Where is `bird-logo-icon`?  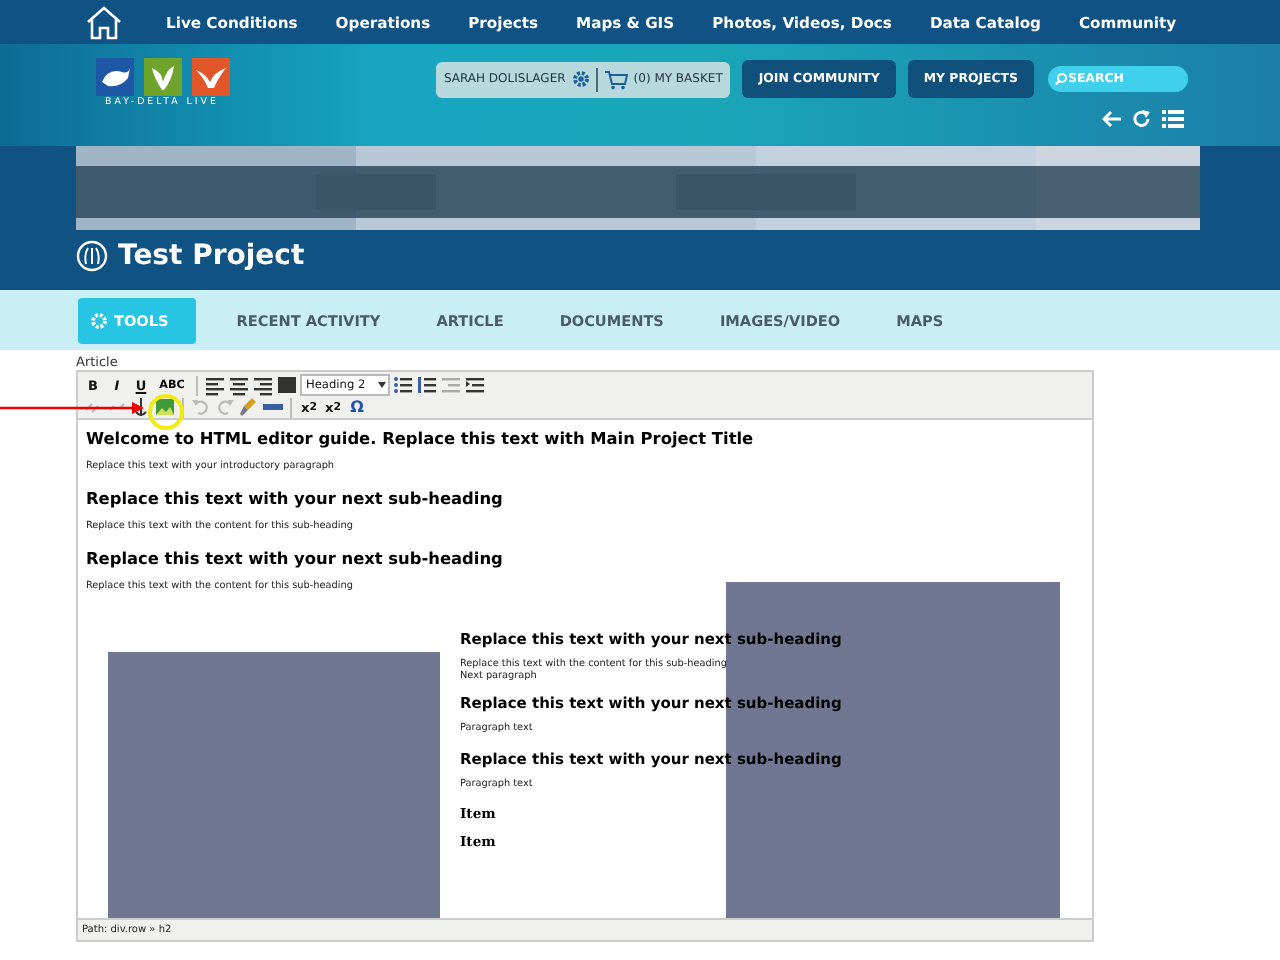
bird-logo-icon is located at coordinates (210, 77).